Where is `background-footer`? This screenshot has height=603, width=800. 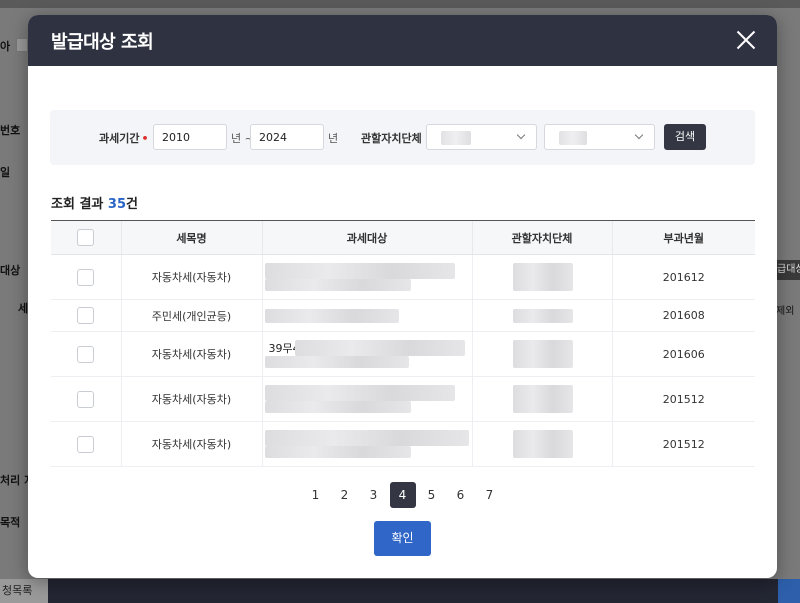
background-footer is located at coordinates (400, 591).